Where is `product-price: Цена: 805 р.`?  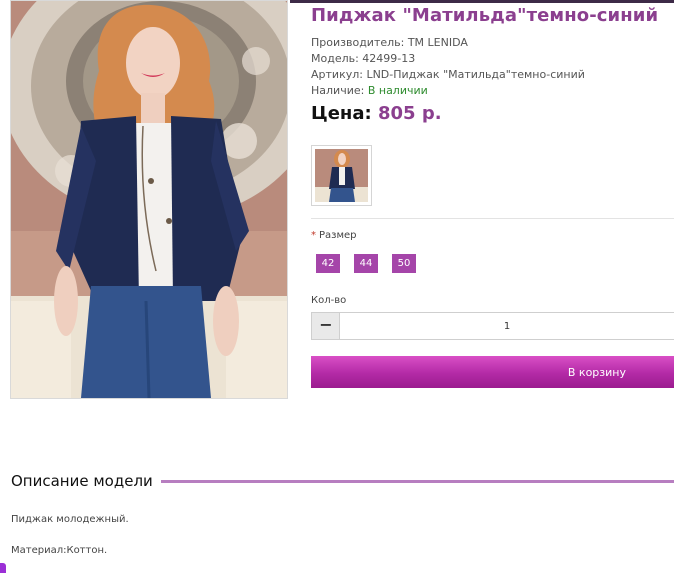
product-price: Цена: 805 р. is located at coordinates (376, 113).